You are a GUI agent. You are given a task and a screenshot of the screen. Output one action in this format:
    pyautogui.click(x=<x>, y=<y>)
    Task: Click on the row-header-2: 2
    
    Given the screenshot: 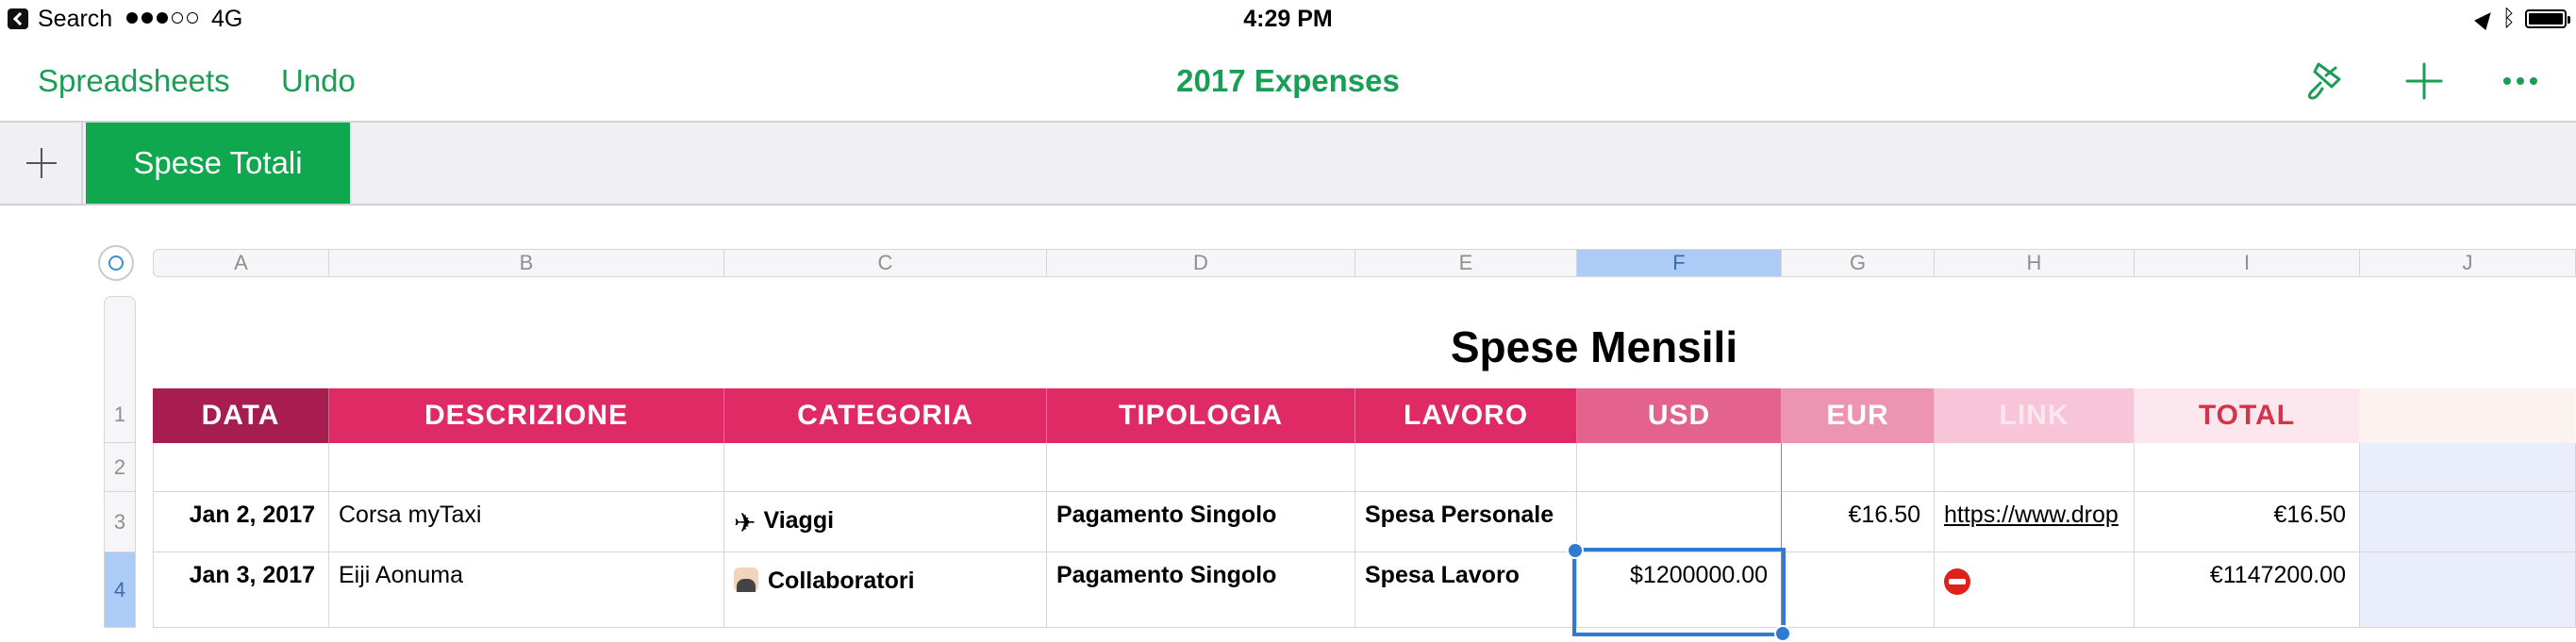 What is the action you would take?
    pyautogui.click(x=120, y=468)
    